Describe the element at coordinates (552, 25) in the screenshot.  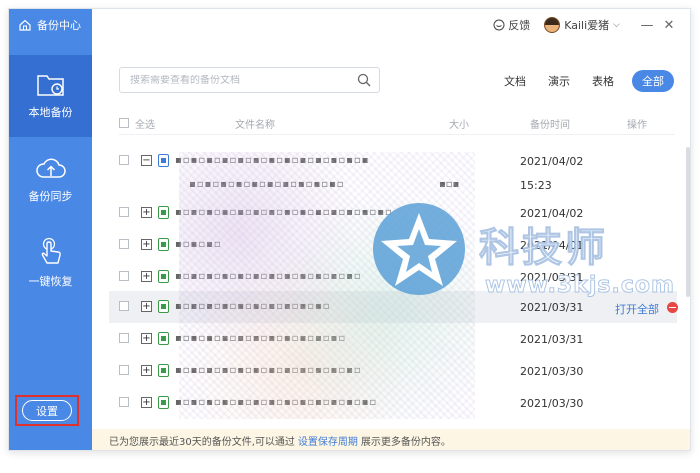
I see `avatar` at that location.